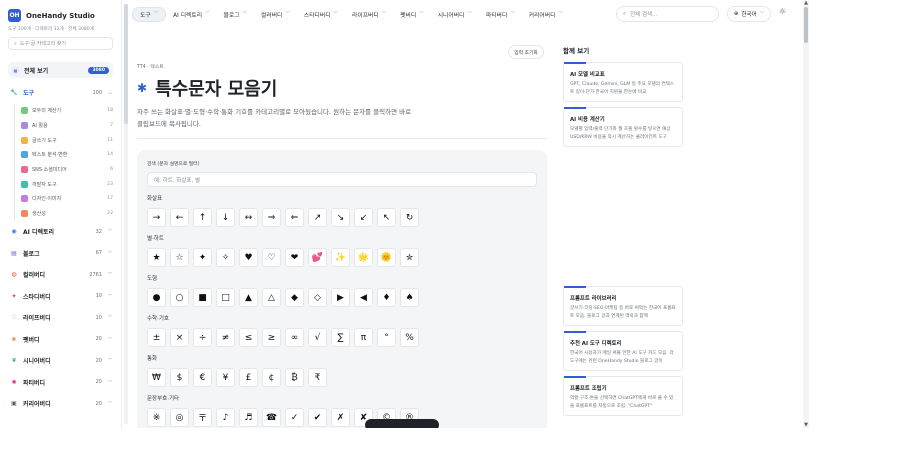 The width and height of the screenshot is (900, 474). Describe the element at coordinates (68, 199) in the screenshot. I see `sidebar-subitem: 디자인·이미지 17` at that location.